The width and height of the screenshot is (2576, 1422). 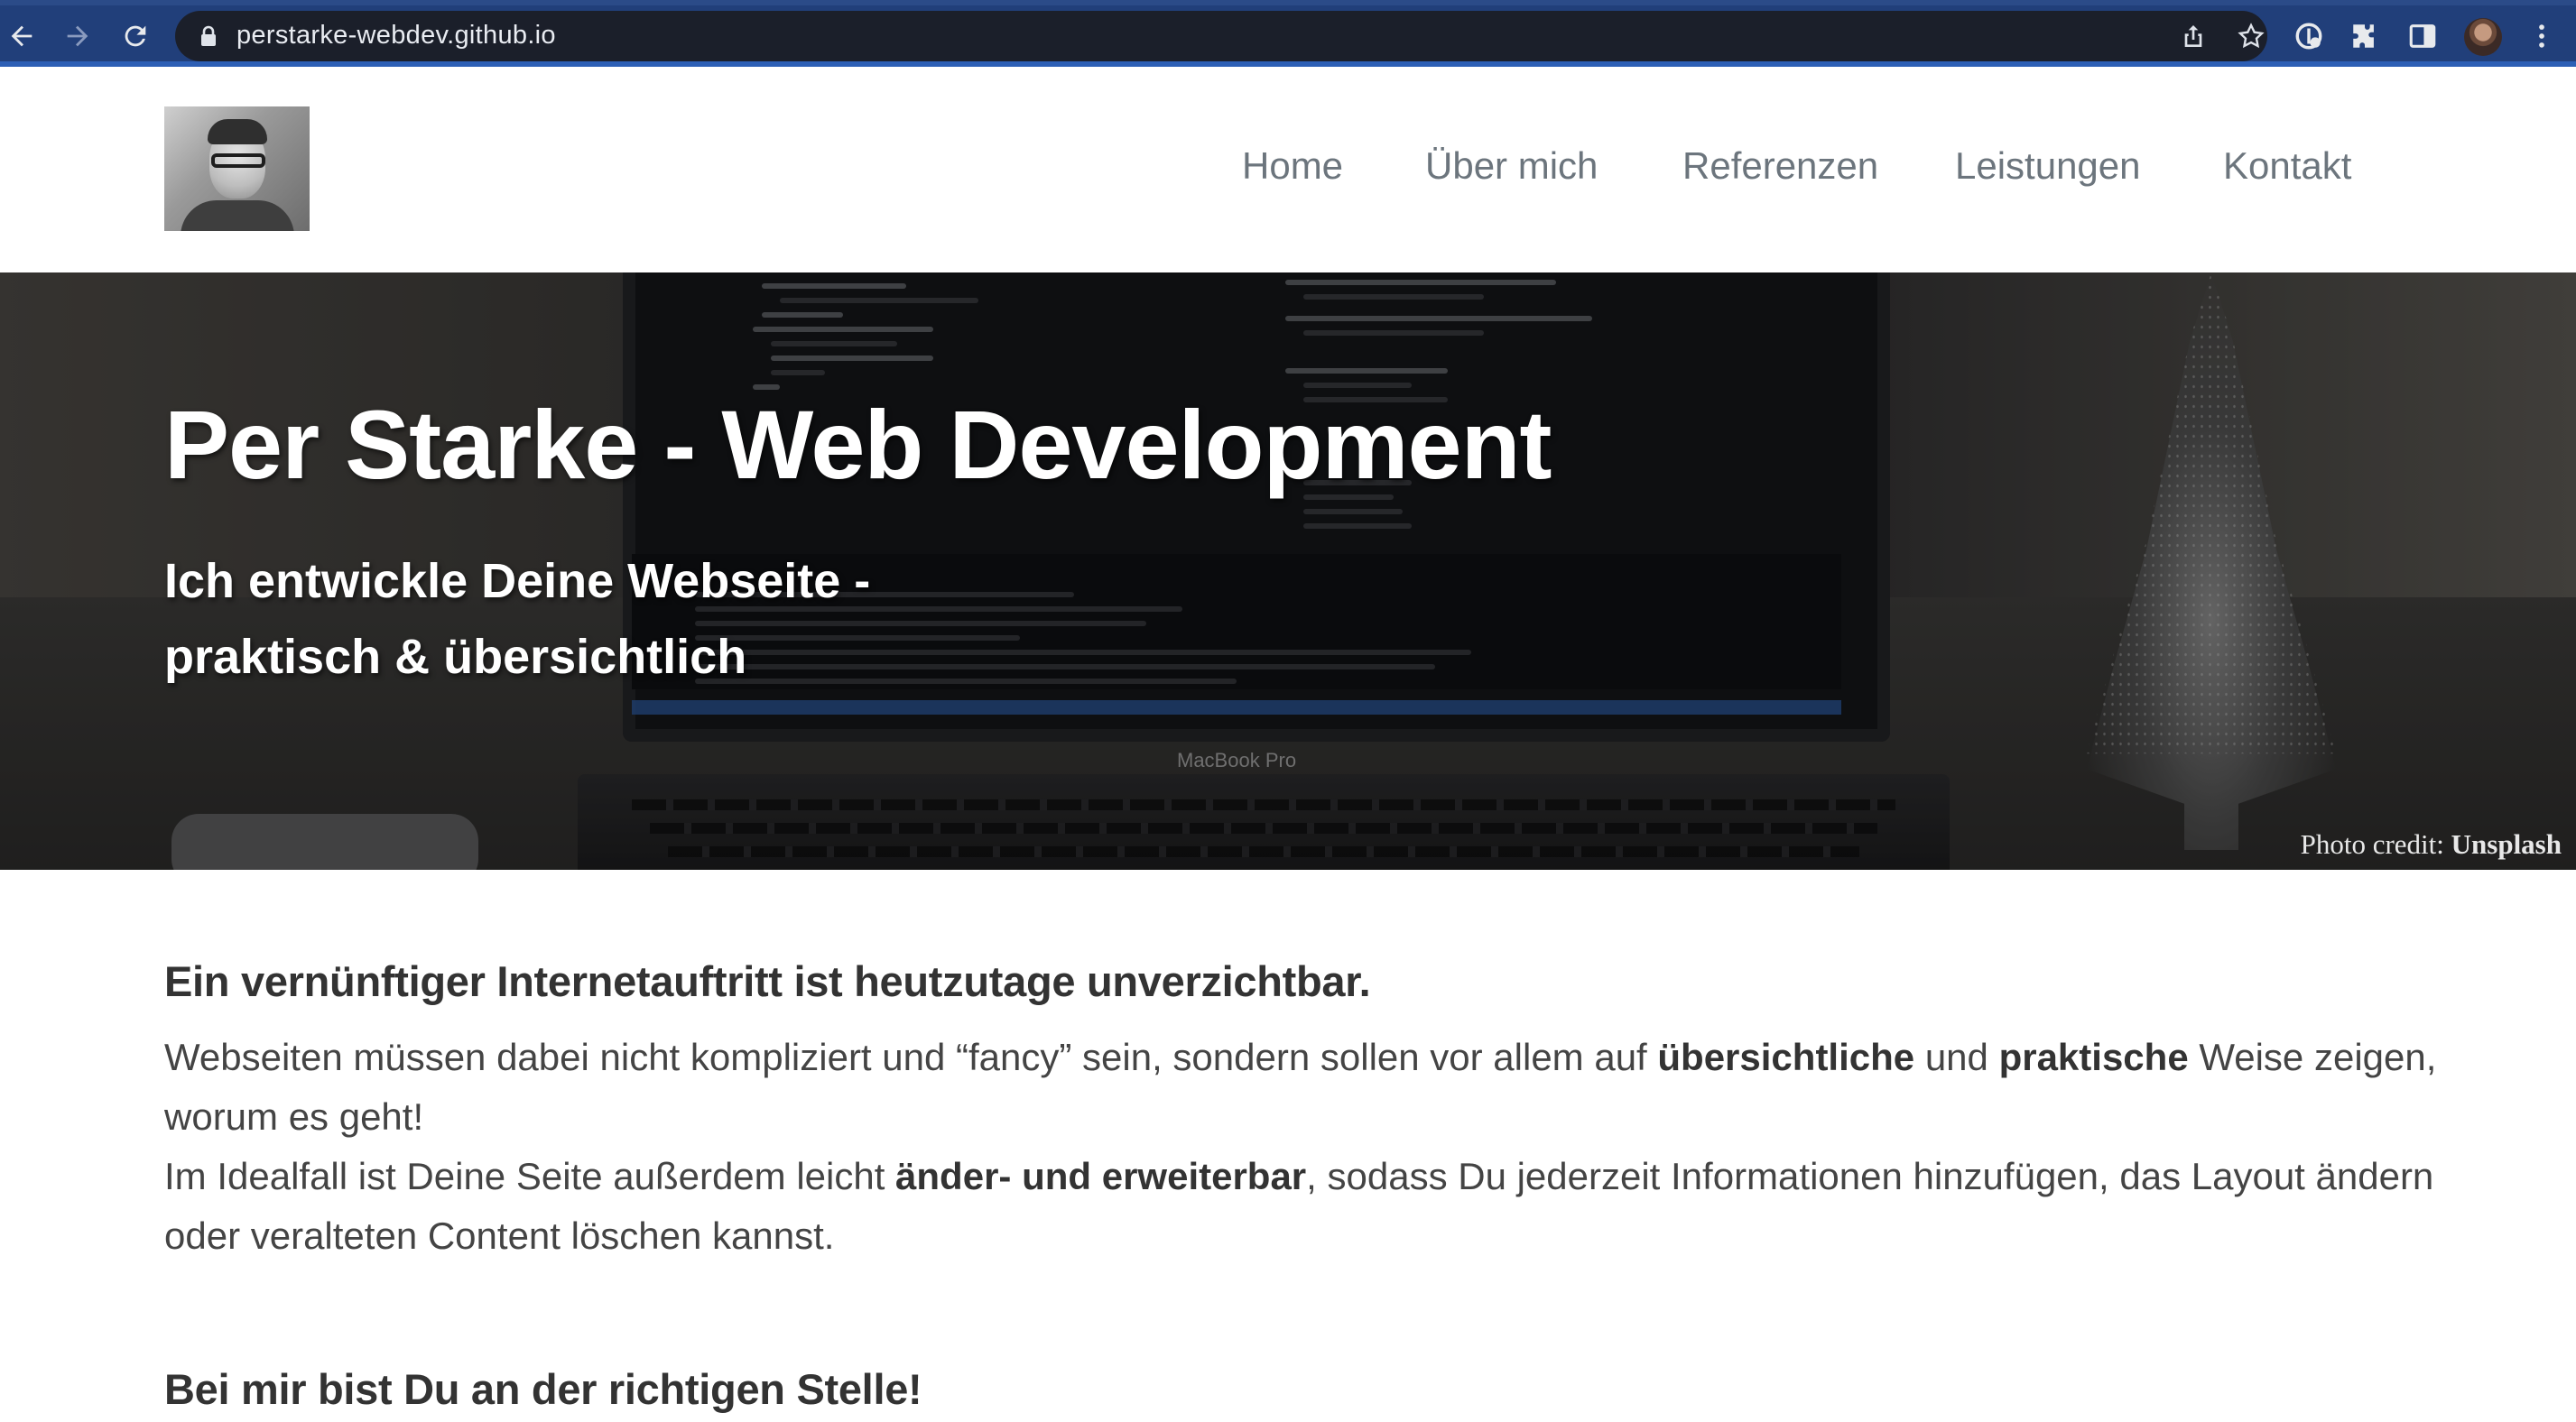 I want to click on reload-button, so click(x=135, y=36).